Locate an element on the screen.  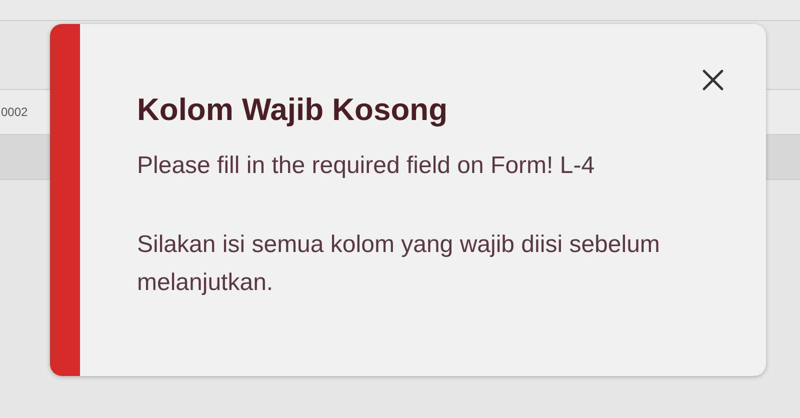
close-button is located at coordinates (713, 80).